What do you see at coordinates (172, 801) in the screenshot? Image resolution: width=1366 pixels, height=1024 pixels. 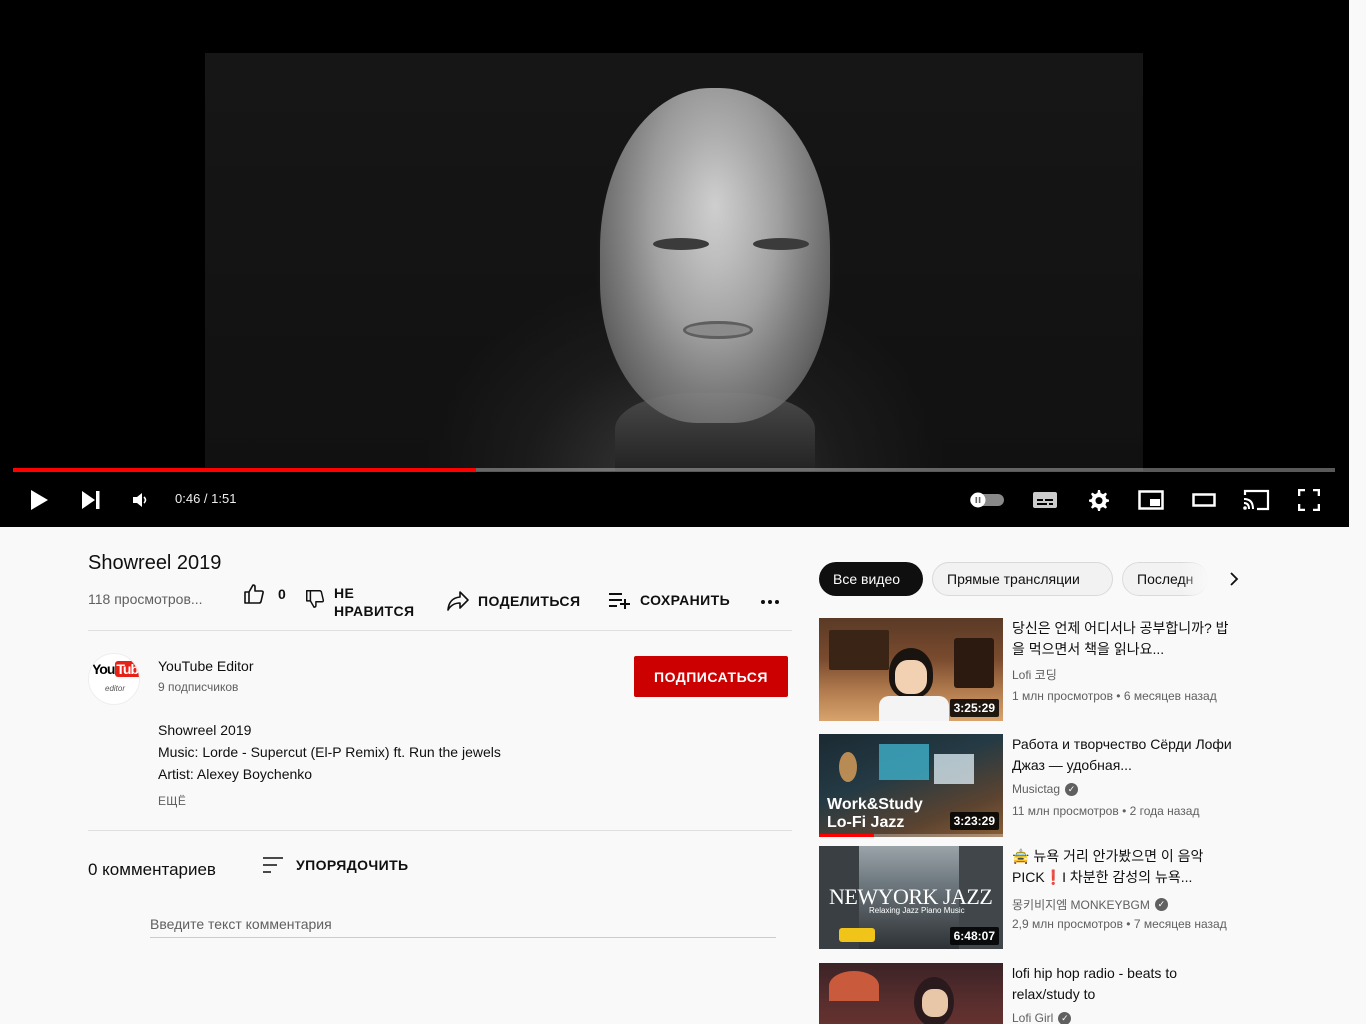 I see `show-more-button: ЕЩЁ` at bounding box center [172, 801].